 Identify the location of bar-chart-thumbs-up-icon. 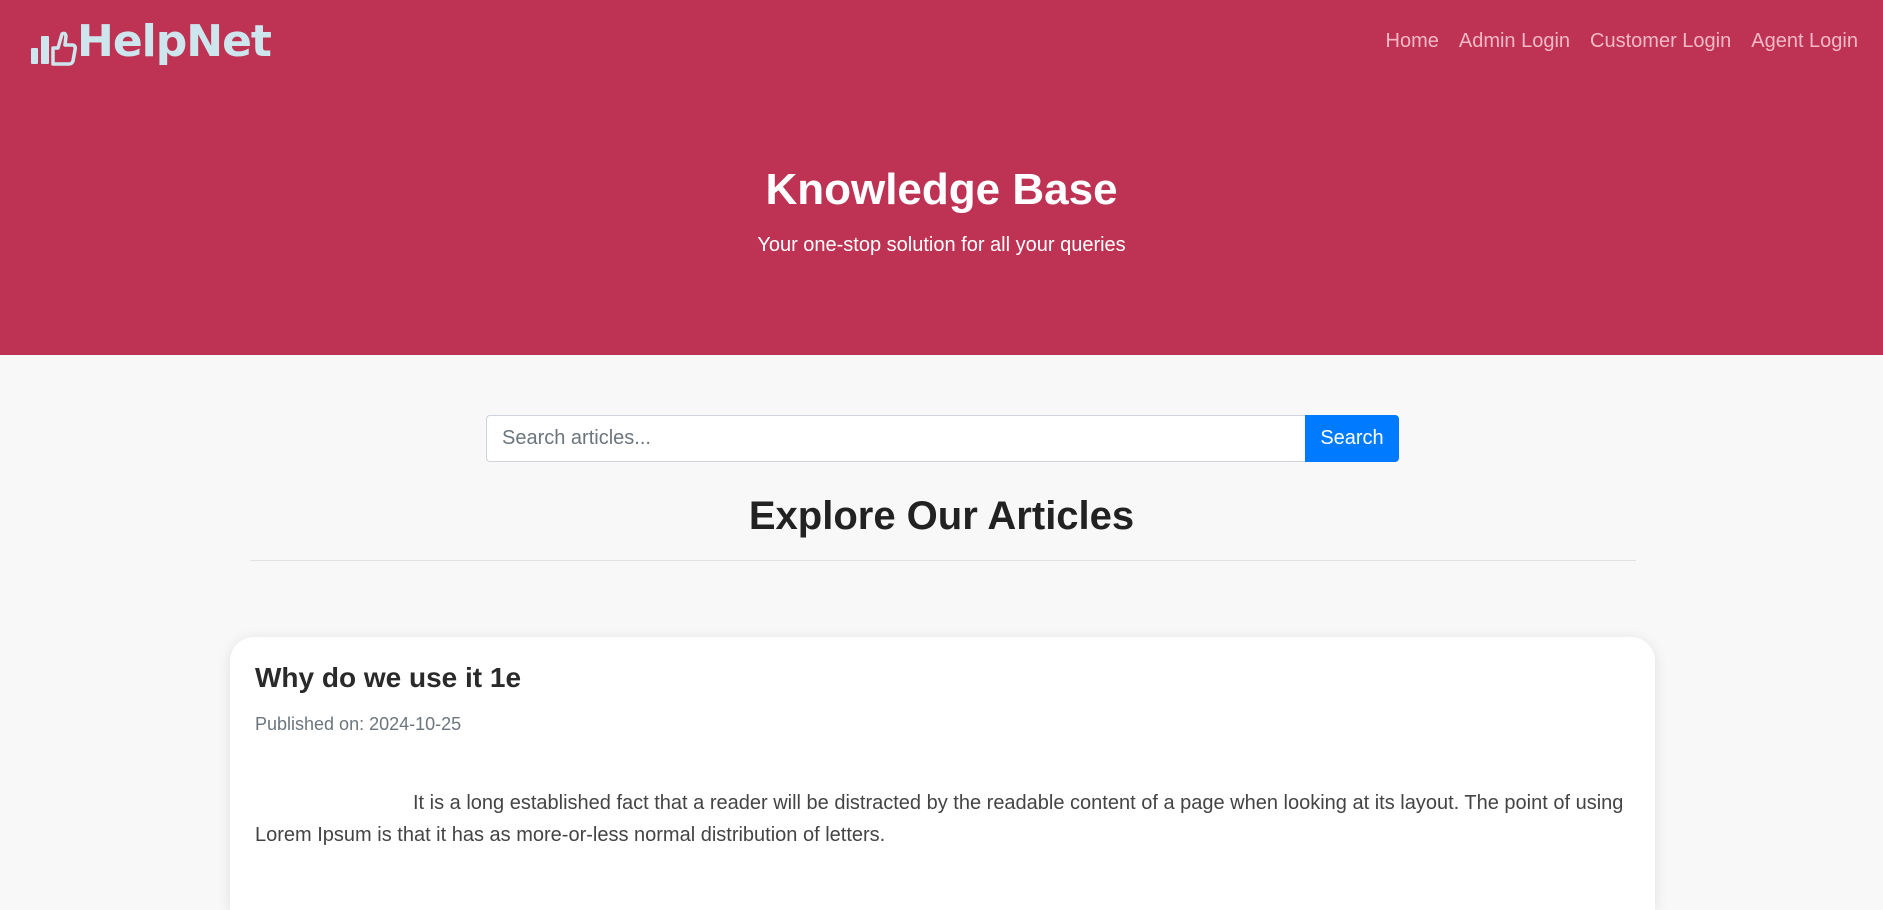
(54, 48).